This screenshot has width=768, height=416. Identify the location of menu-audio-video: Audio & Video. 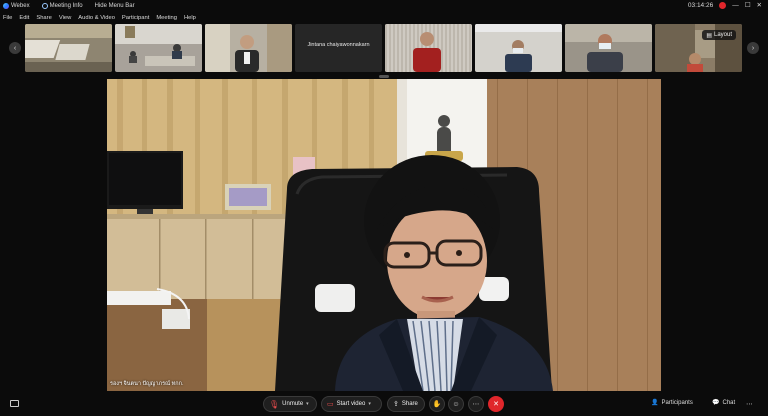
(96, 18).